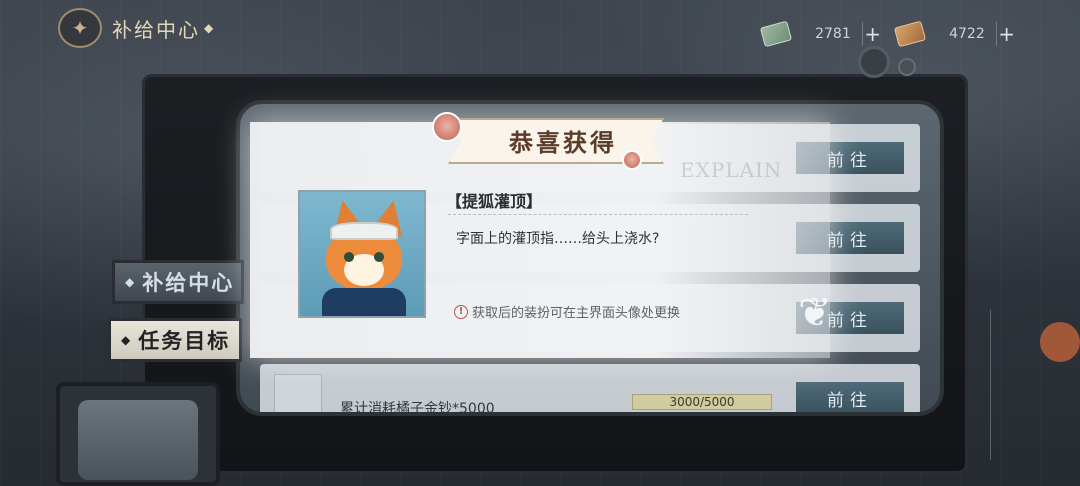 Image resolution: width=1080 pixels, height=486 pixels. I want to click on divider, so click(598, 214).